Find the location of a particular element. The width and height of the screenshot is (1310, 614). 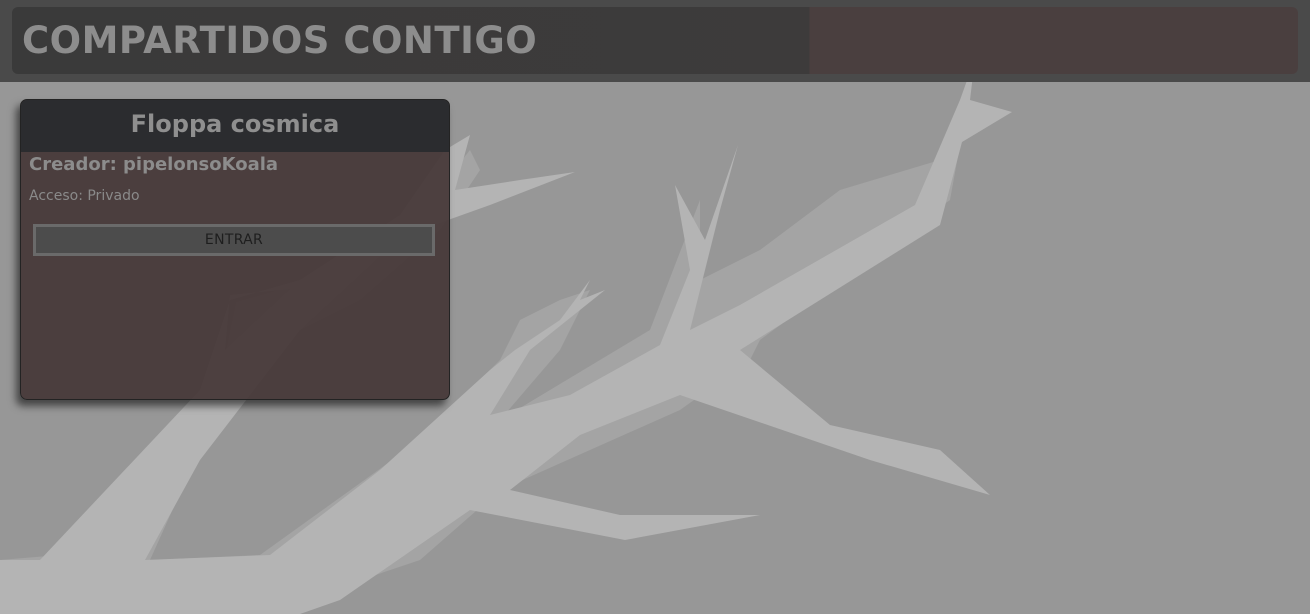

card-header: Floppa cosmica is located at coordinates (235, 126).